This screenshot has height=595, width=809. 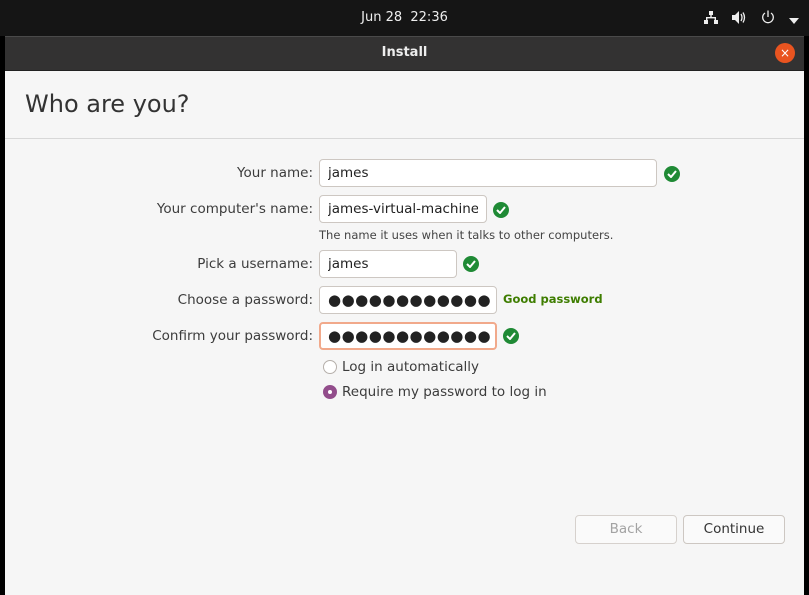 What do you see at coordinates (501, 210) in the screenshot?
I see `computer-name-valid-icon` at bounding box center [501, 210].